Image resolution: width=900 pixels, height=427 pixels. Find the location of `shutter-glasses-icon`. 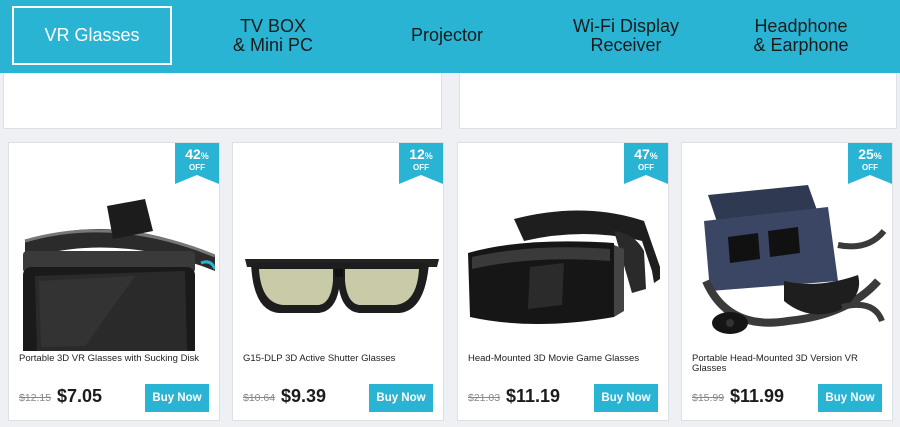

shutter-glasses-icon is located at coordinates (339, 261).